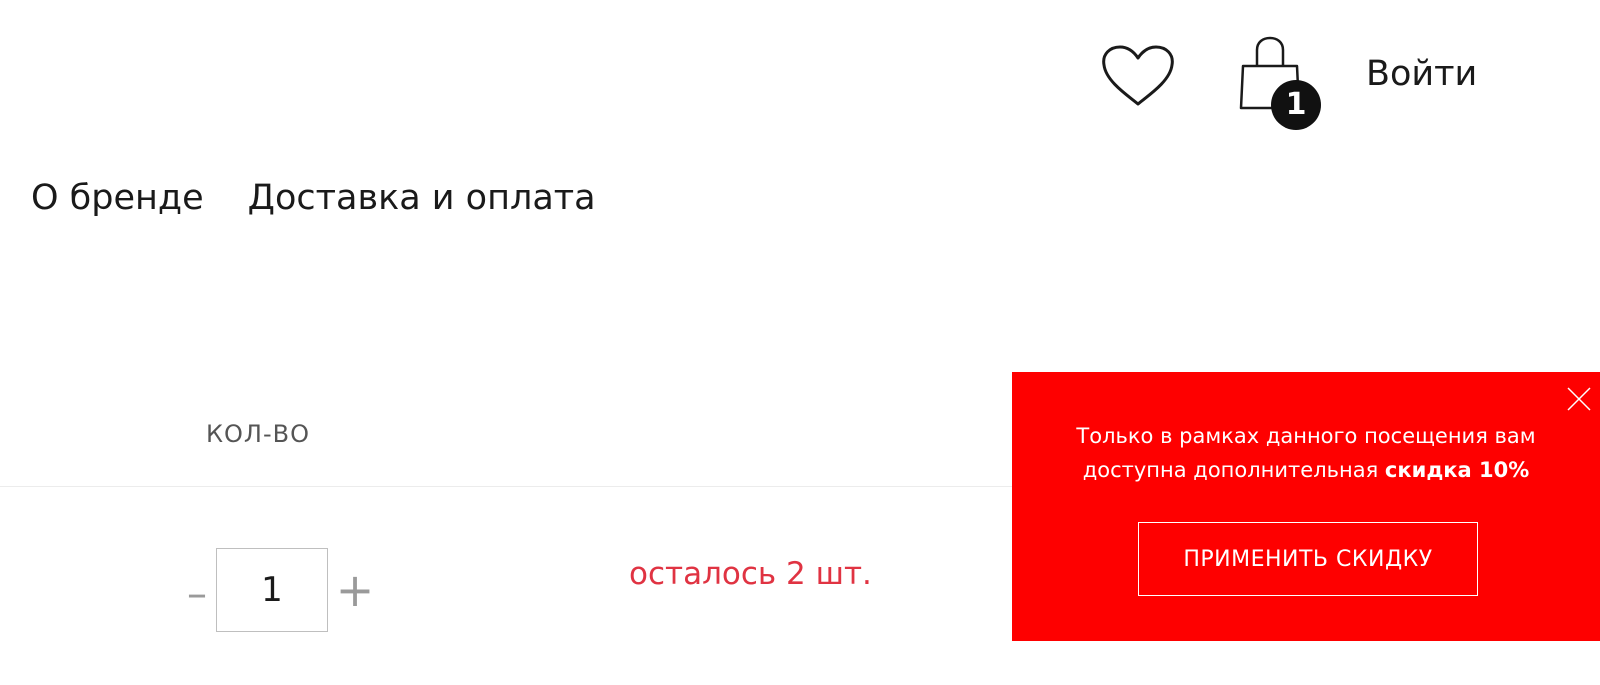 Image resolution: width=1600 pixels, height=685 pixels. I want to click on cart-count-badge: 1, so click(1296, 105).